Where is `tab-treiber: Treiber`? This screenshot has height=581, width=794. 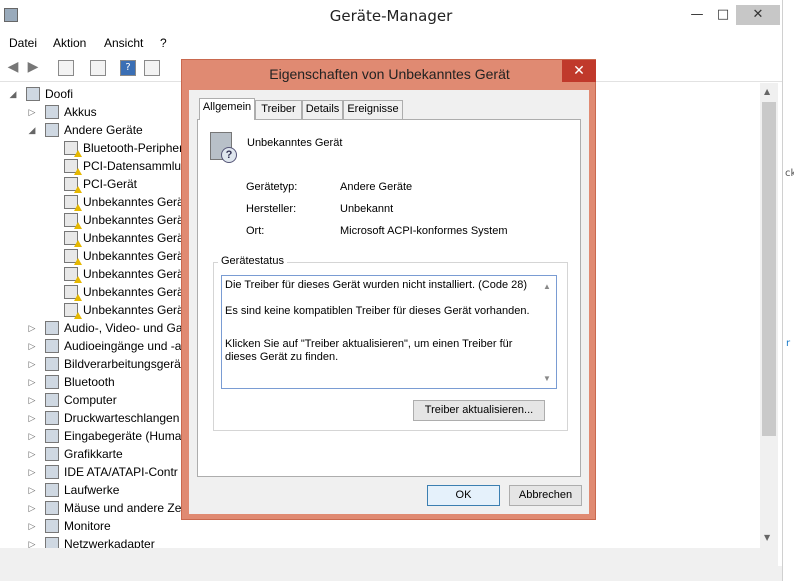 tab-treiber: Treiber is located at coordinates (278, 109).